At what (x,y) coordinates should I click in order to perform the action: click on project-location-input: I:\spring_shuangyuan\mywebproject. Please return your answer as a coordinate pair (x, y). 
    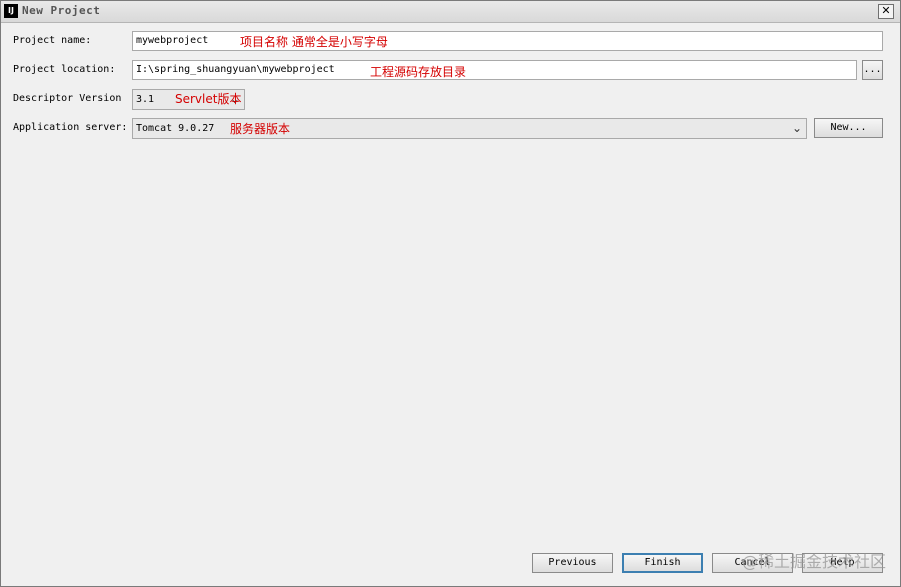
    Looking at the image, I should click on (494, 70).